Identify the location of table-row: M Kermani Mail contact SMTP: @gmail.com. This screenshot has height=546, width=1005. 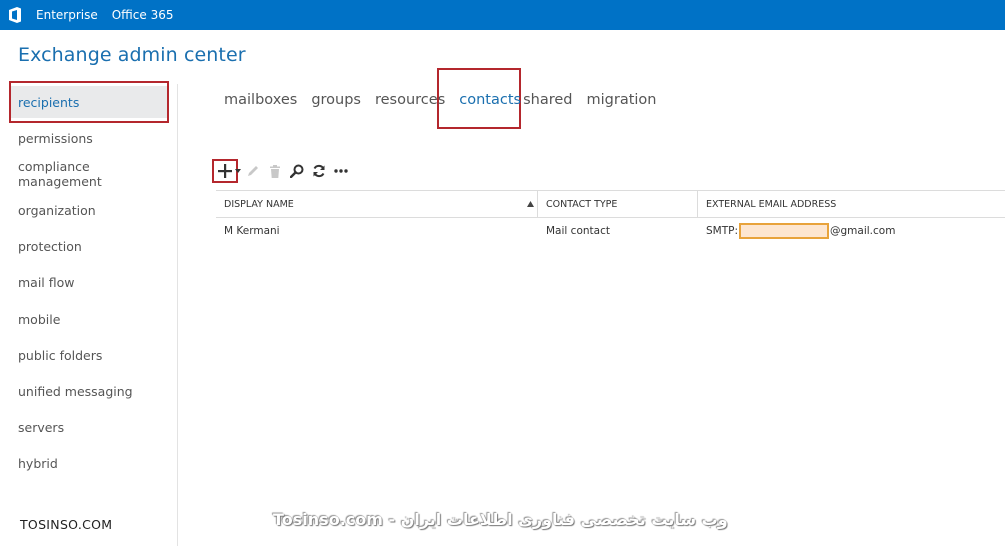
(610, 232).